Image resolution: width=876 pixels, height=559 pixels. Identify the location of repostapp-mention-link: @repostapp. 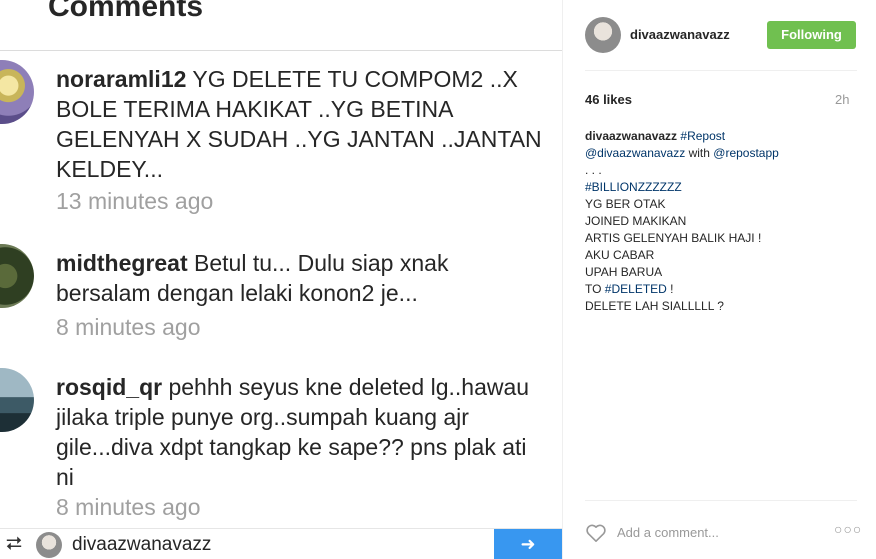
(746, 153).